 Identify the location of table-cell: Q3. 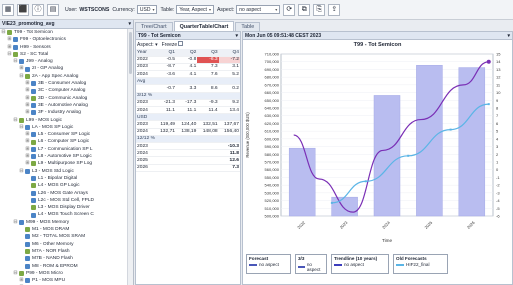
(208, 53).